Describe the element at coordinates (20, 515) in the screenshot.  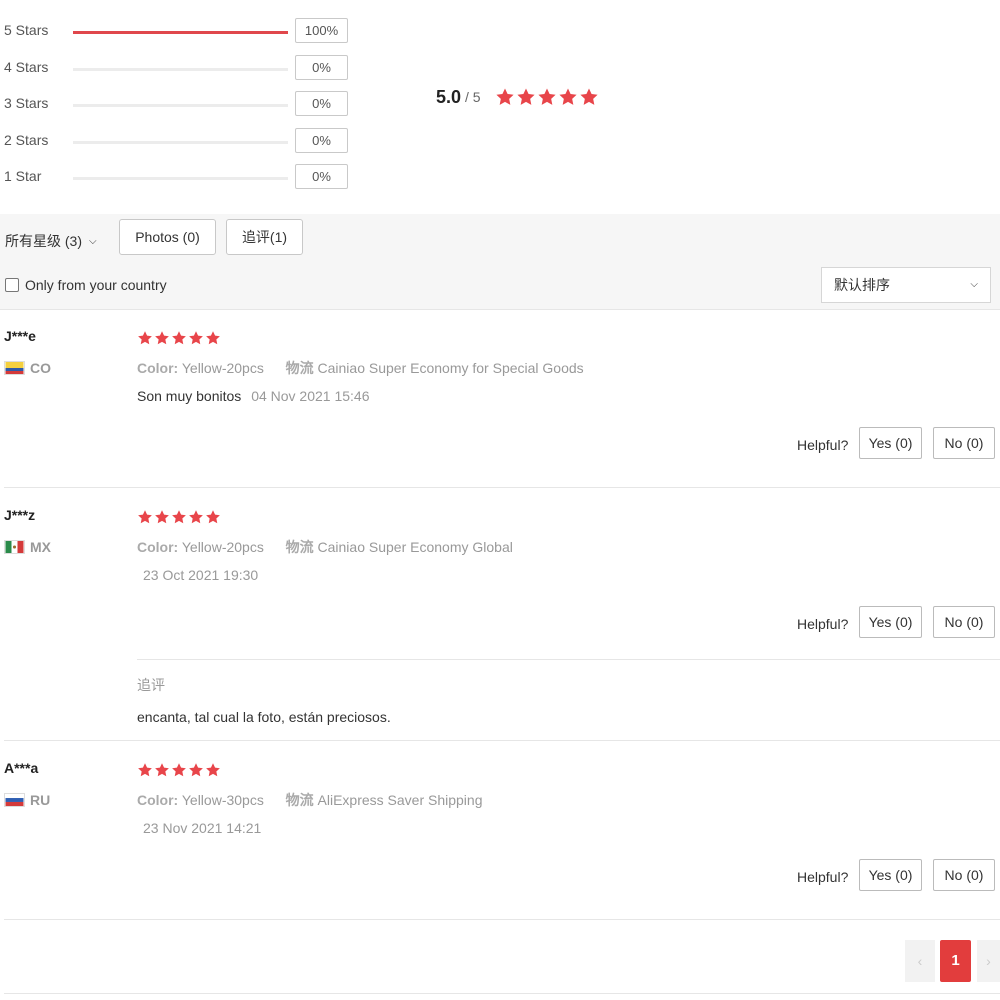
I see `reviewer-name: J***z` at that location.